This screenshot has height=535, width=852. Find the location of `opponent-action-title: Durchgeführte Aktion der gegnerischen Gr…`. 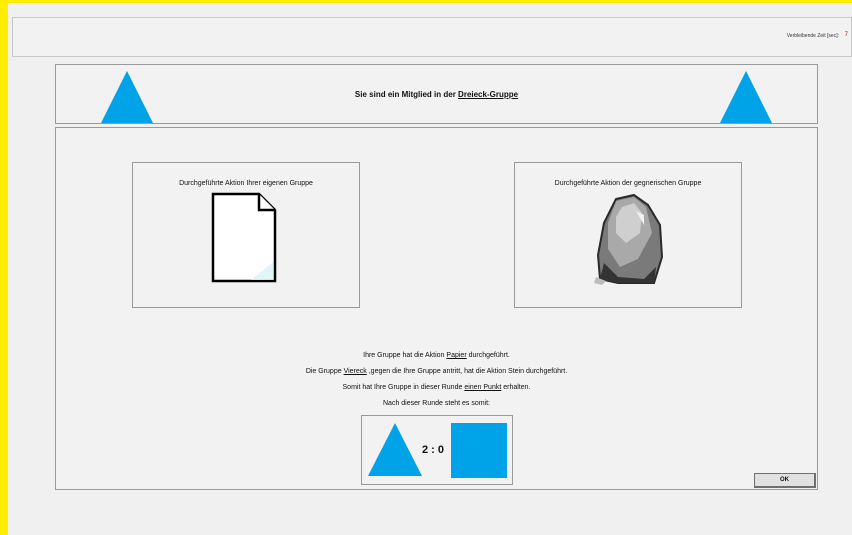

opponent-action-title: Durchgeführte Aktion der gegnerischen Gr… is located at coordinates (628, 183).